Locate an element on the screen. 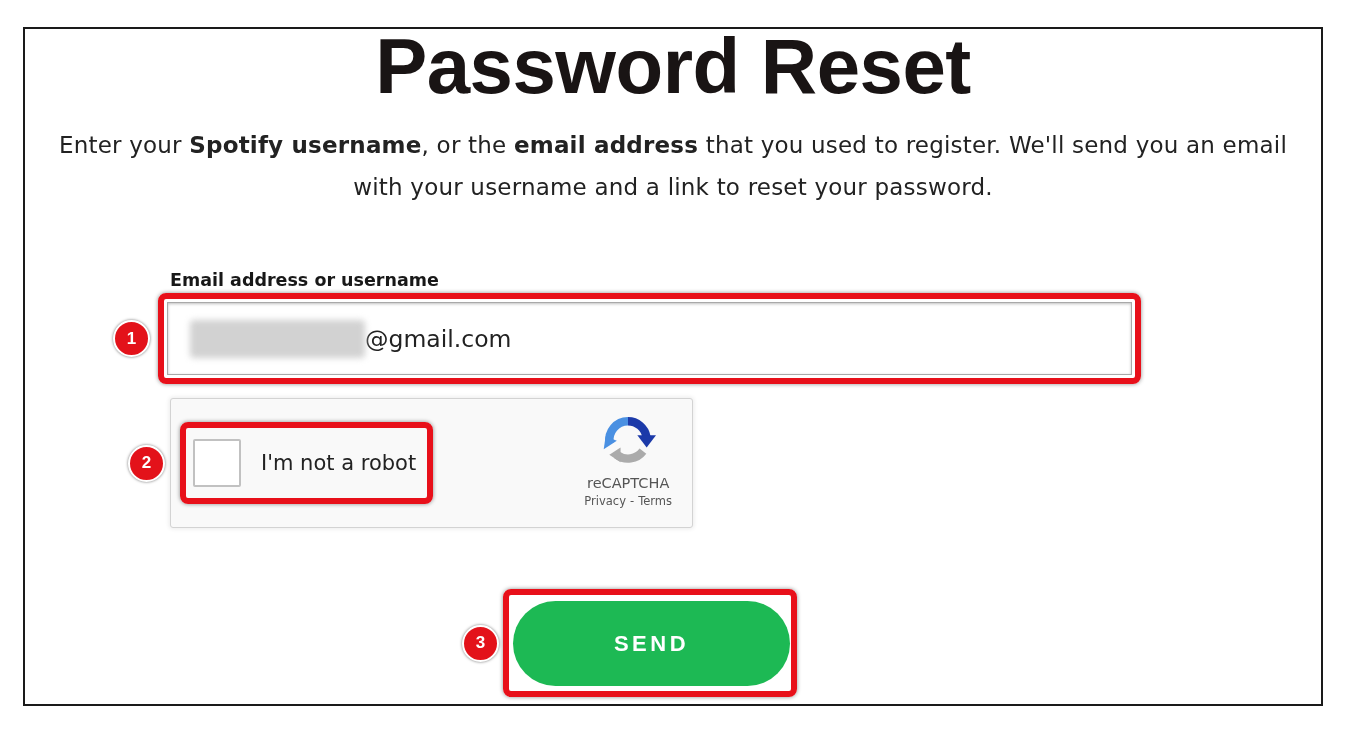  privacy-link: Privacy is located at coordinates (605, 500).